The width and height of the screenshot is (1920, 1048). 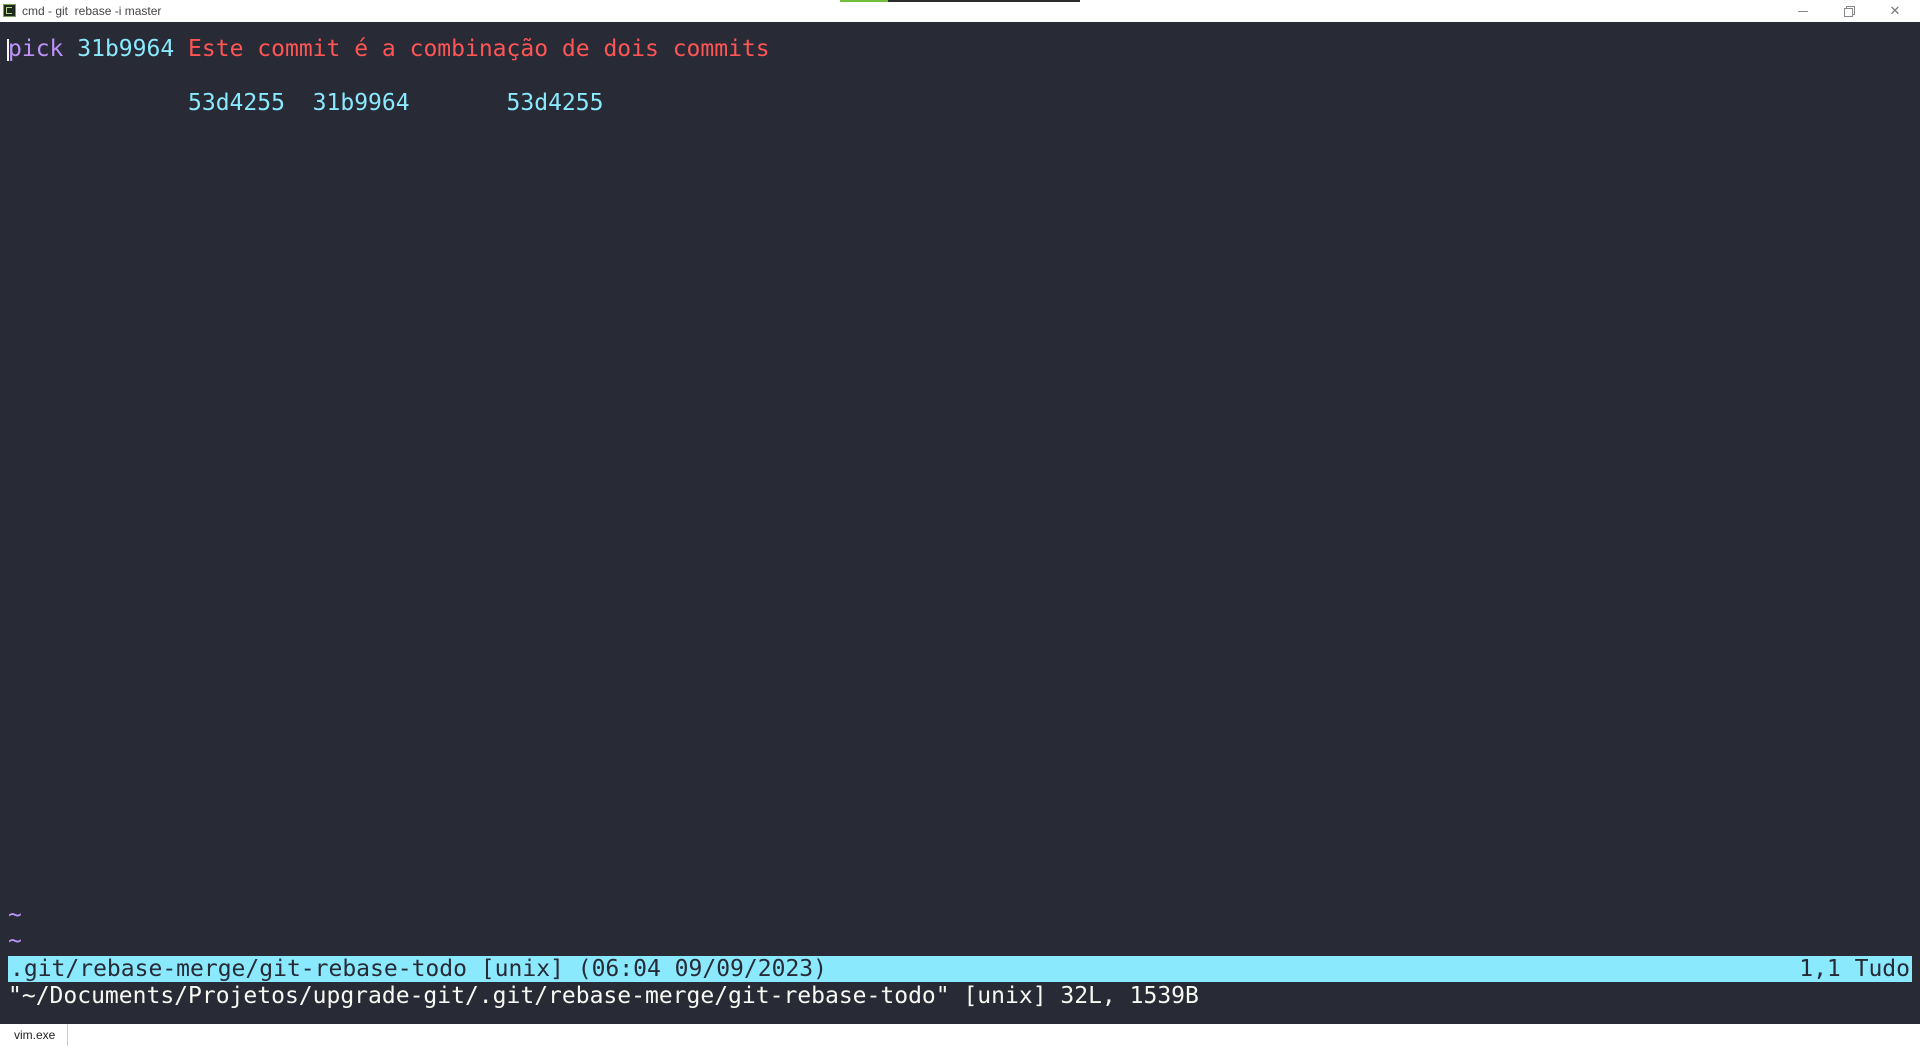 I want to click on console-icon, so click(x=9, y=10).